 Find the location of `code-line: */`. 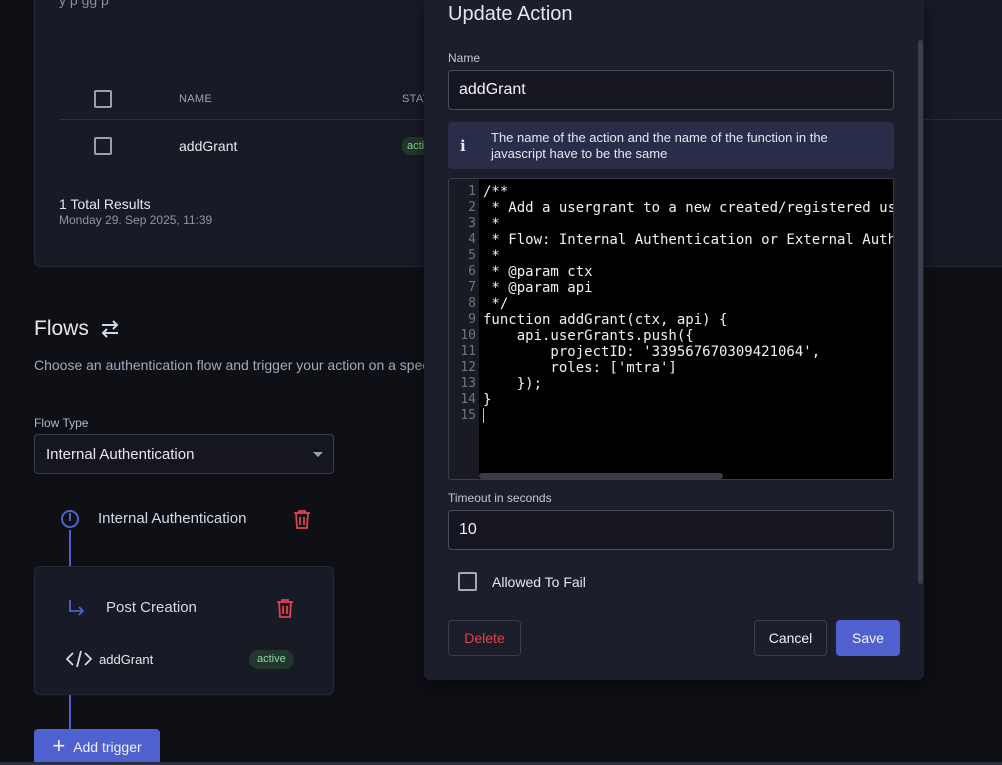

code-line: */ is located at coordinates (688, 304).